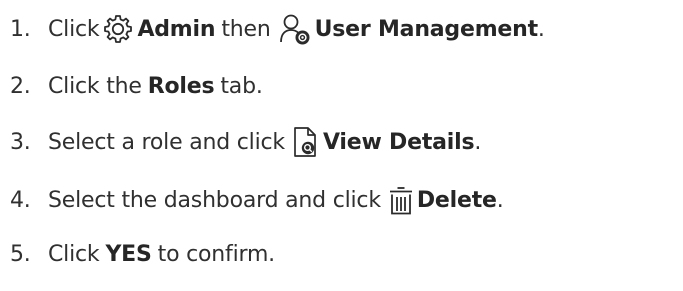 The width and height of the screenshot is (683, 291). What do you see at coordinates (426, 29) in the screenshot?
I see `user-management-label: User Management` at bounding box center [426, 29].